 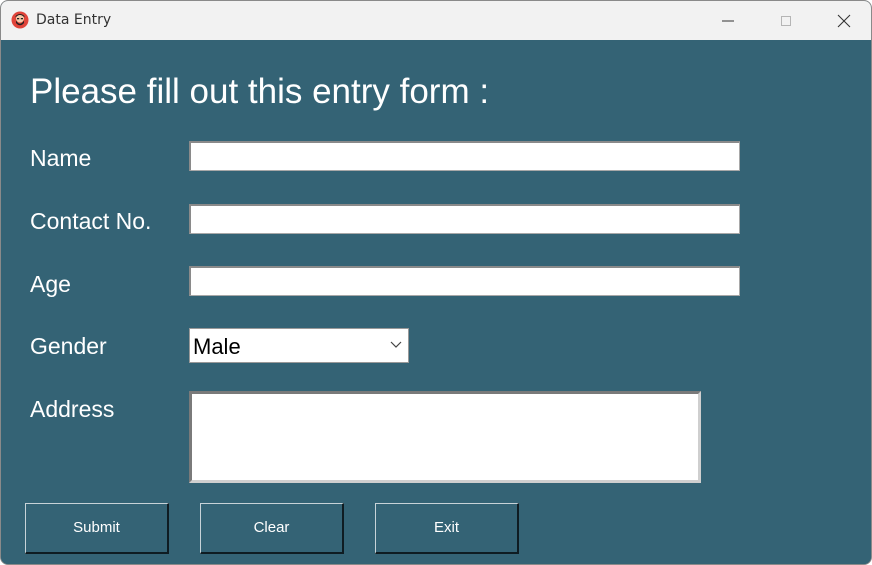 I want to click on maximize-icon, so click(x=786, y=21).